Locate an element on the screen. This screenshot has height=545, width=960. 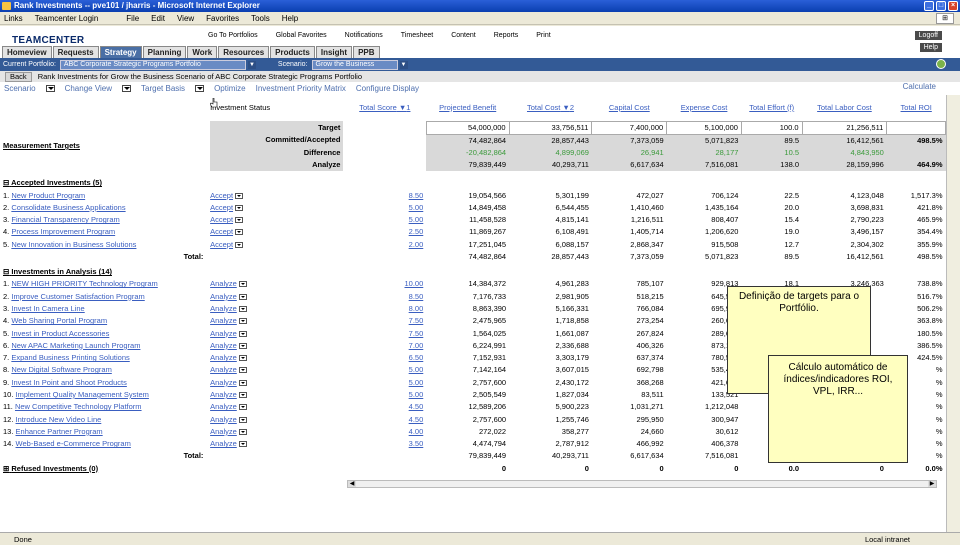
calculate-link: Calculate is located at coordinates (919, 86).